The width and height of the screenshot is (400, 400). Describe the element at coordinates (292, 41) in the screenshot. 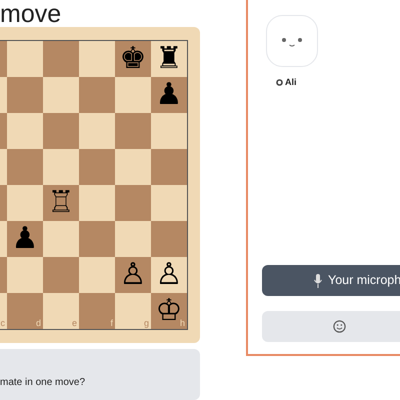

I see `avatar-face-icon` at that location.